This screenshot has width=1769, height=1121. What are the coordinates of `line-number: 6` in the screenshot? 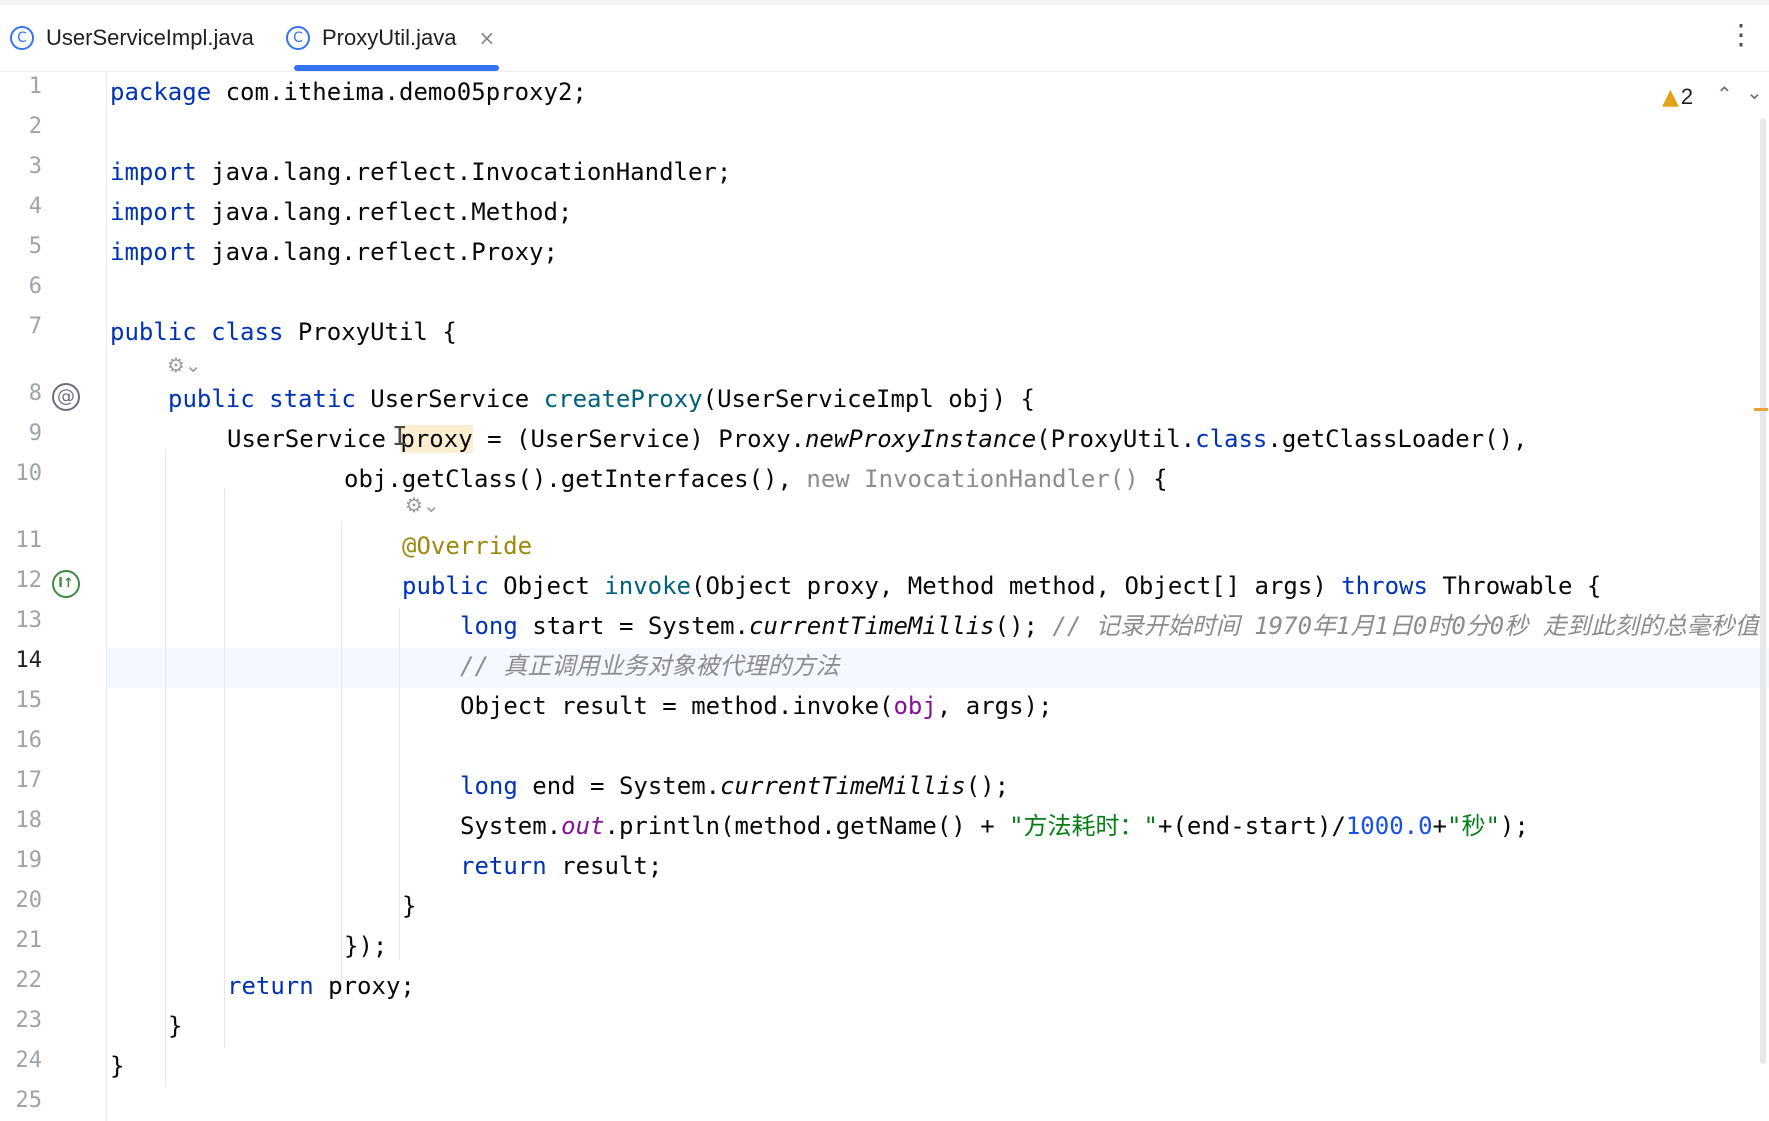 It's located at (35, 286).